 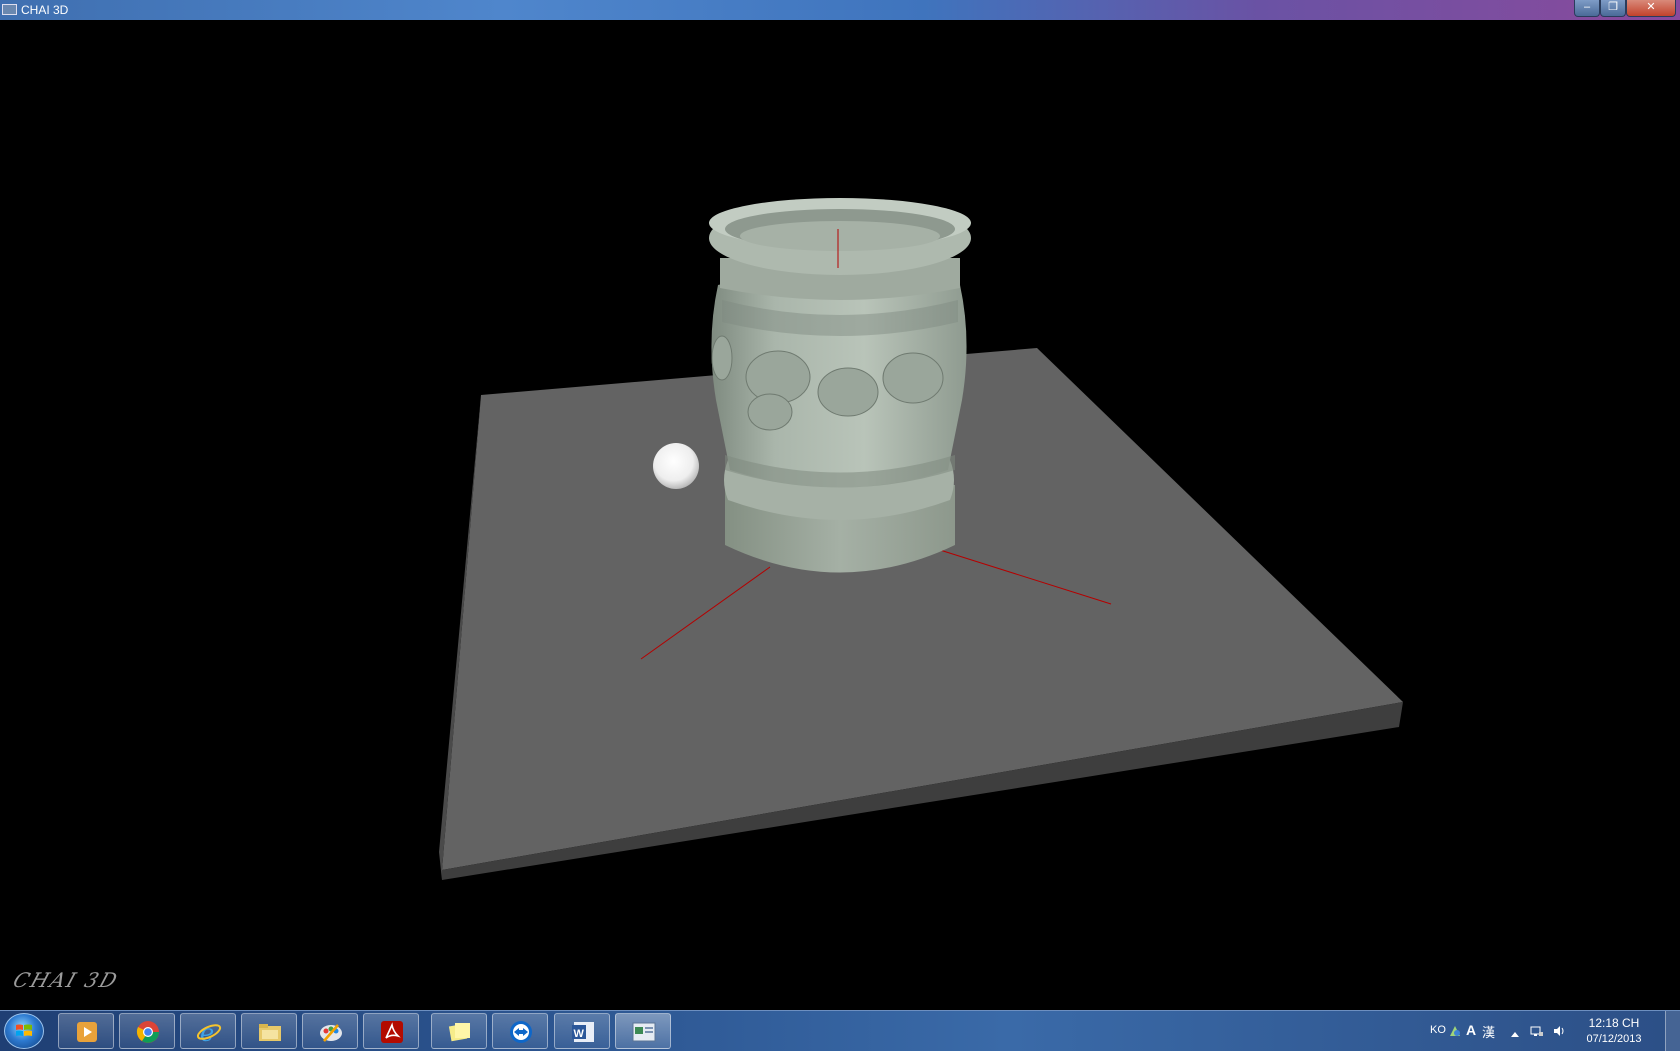 I want to click on app-window-icon, so click(x=9, y=9).